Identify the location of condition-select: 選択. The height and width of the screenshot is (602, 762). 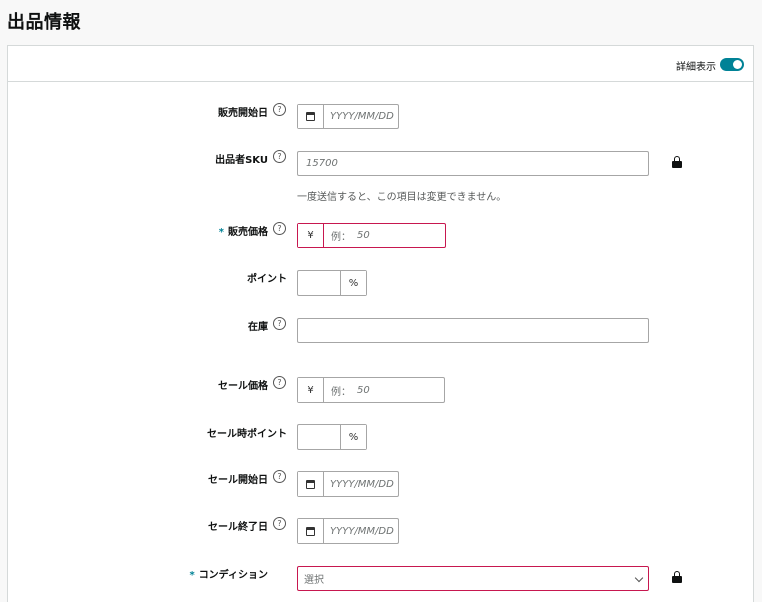
(473, 578).